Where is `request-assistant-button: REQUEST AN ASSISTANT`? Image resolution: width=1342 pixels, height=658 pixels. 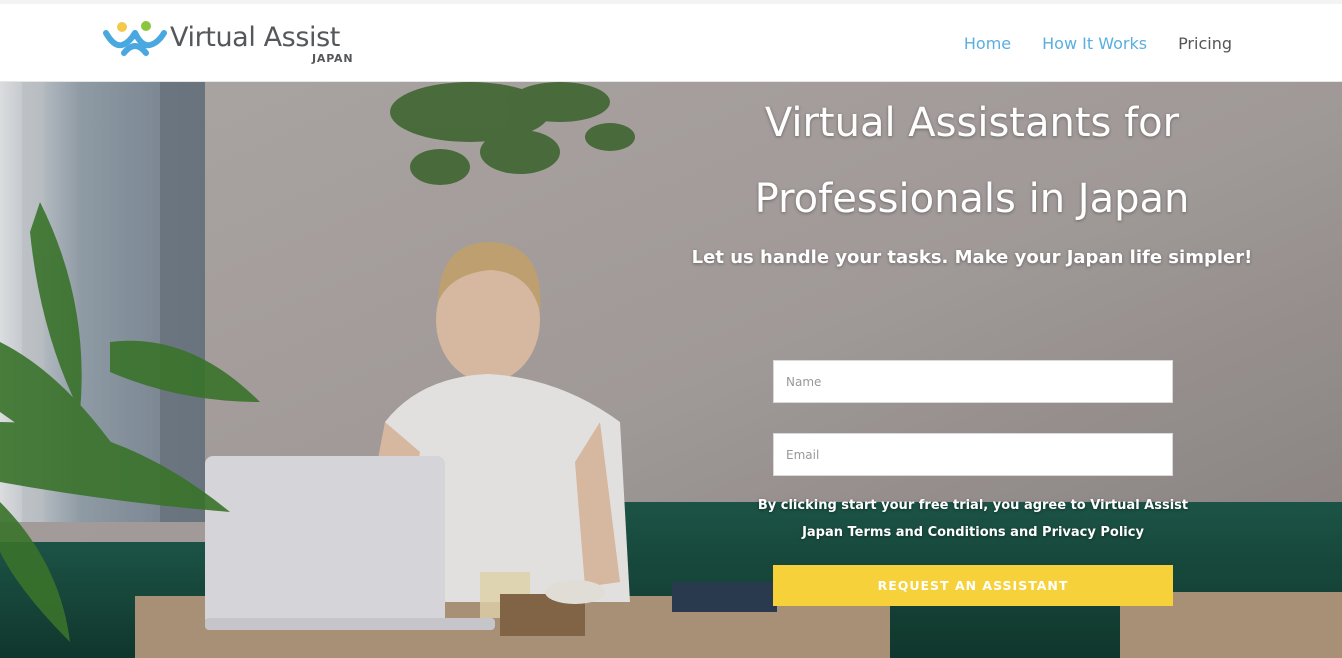
request-assistant-button: REQUEST AN ASSISTANT is located at coordinates (973, 585).